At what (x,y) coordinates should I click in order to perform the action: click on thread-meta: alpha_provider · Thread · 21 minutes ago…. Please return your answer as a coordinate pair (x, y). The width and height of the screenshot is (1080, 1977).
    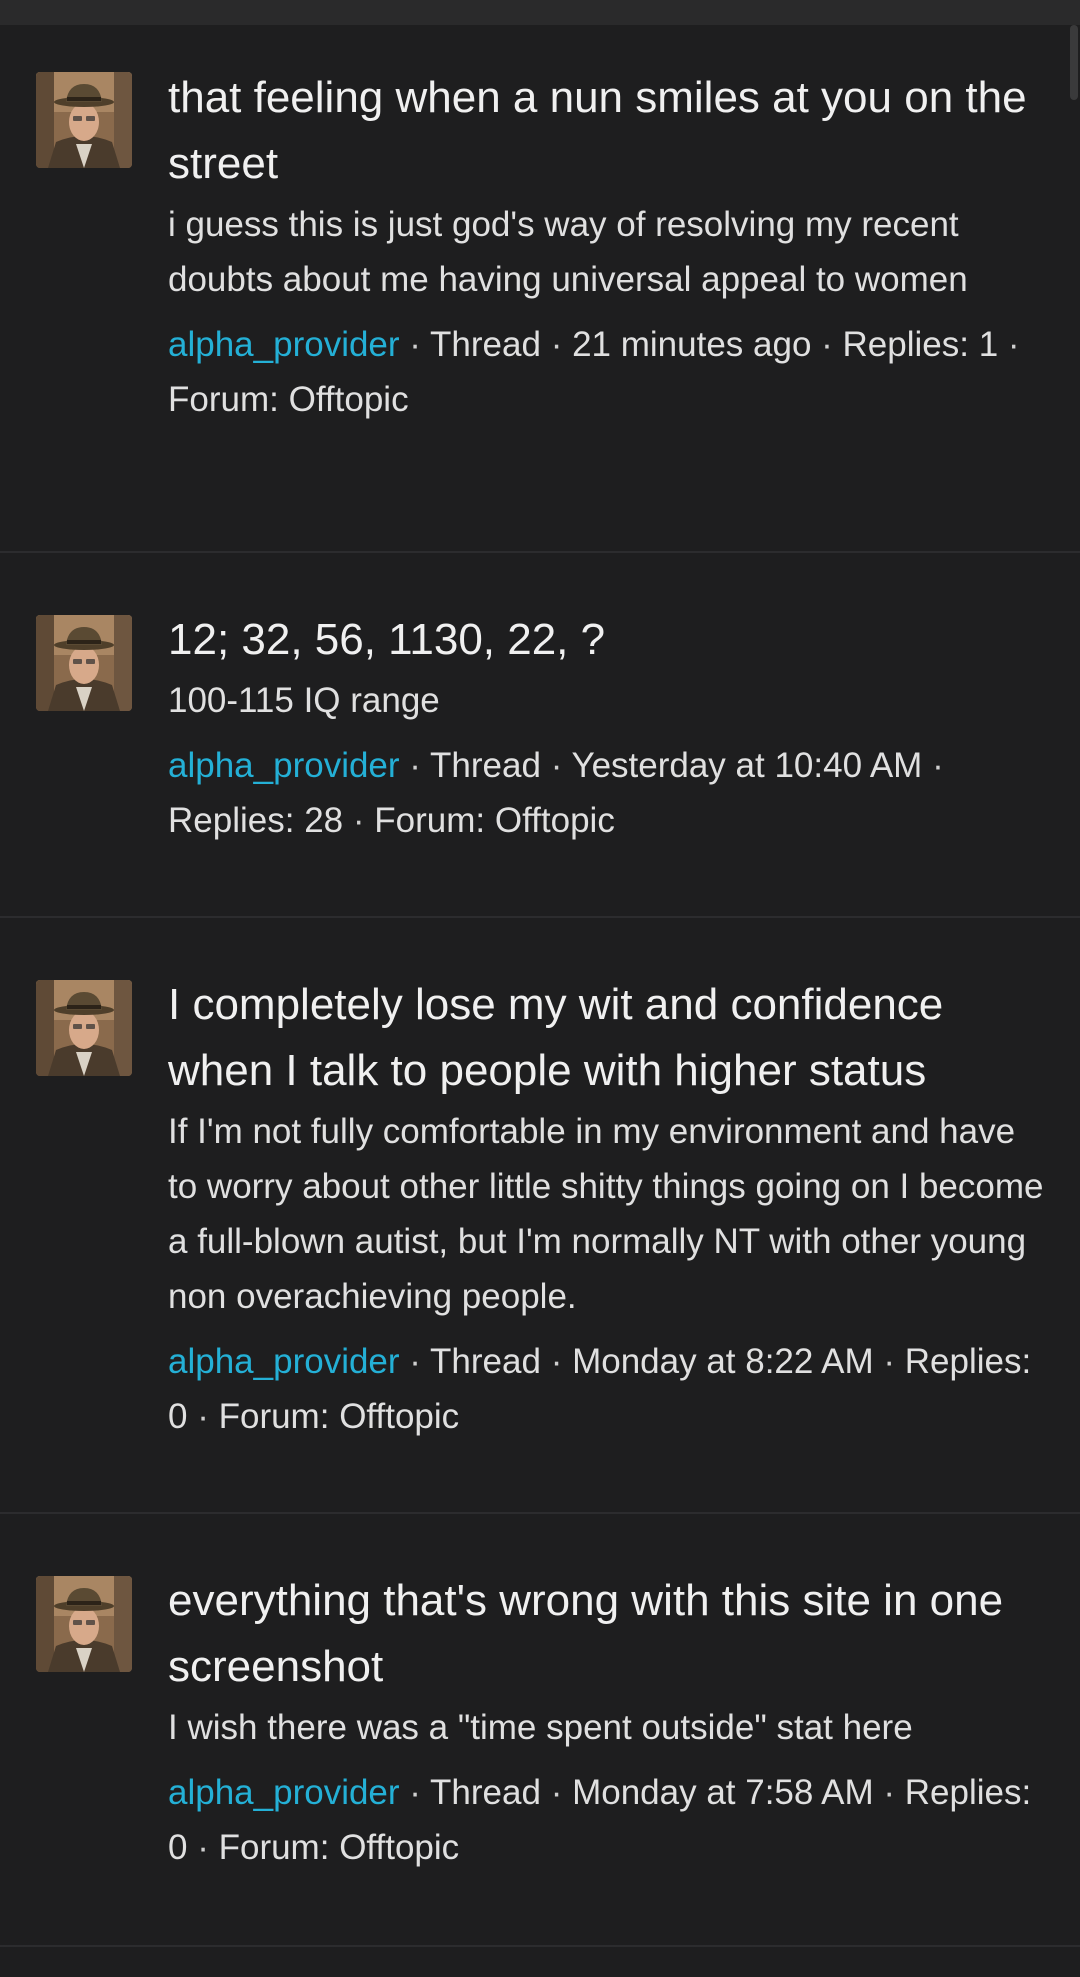
    Looking at the image, I should click on (608, 372).